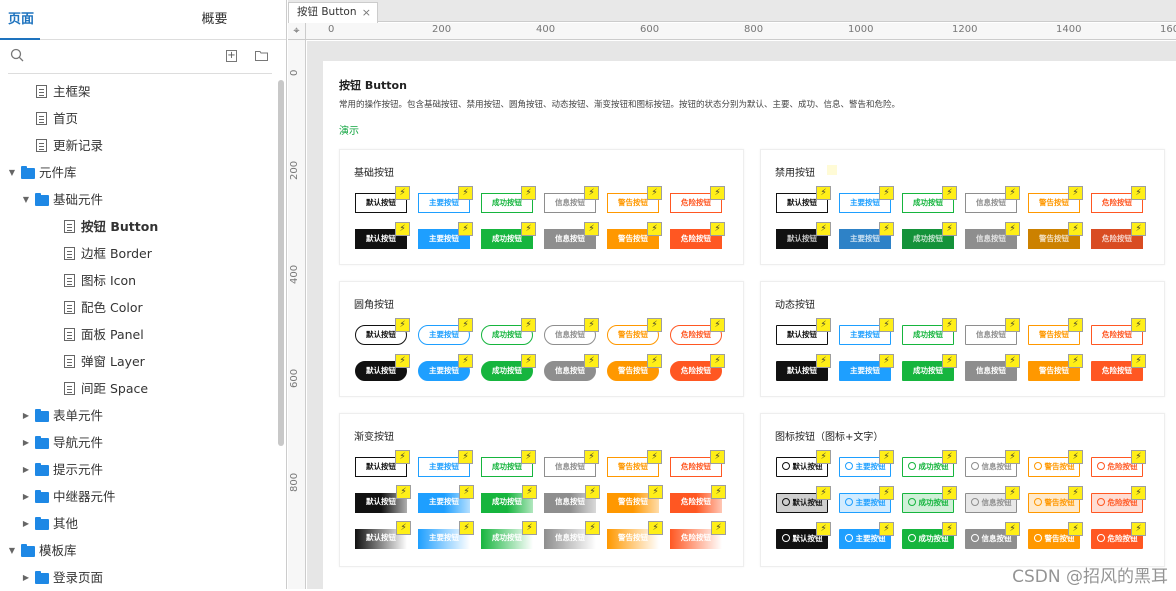  Describe the element at coordinates (139, 415) in the screenshot. I see `tree-item: ▶ 表单元件` at that location.